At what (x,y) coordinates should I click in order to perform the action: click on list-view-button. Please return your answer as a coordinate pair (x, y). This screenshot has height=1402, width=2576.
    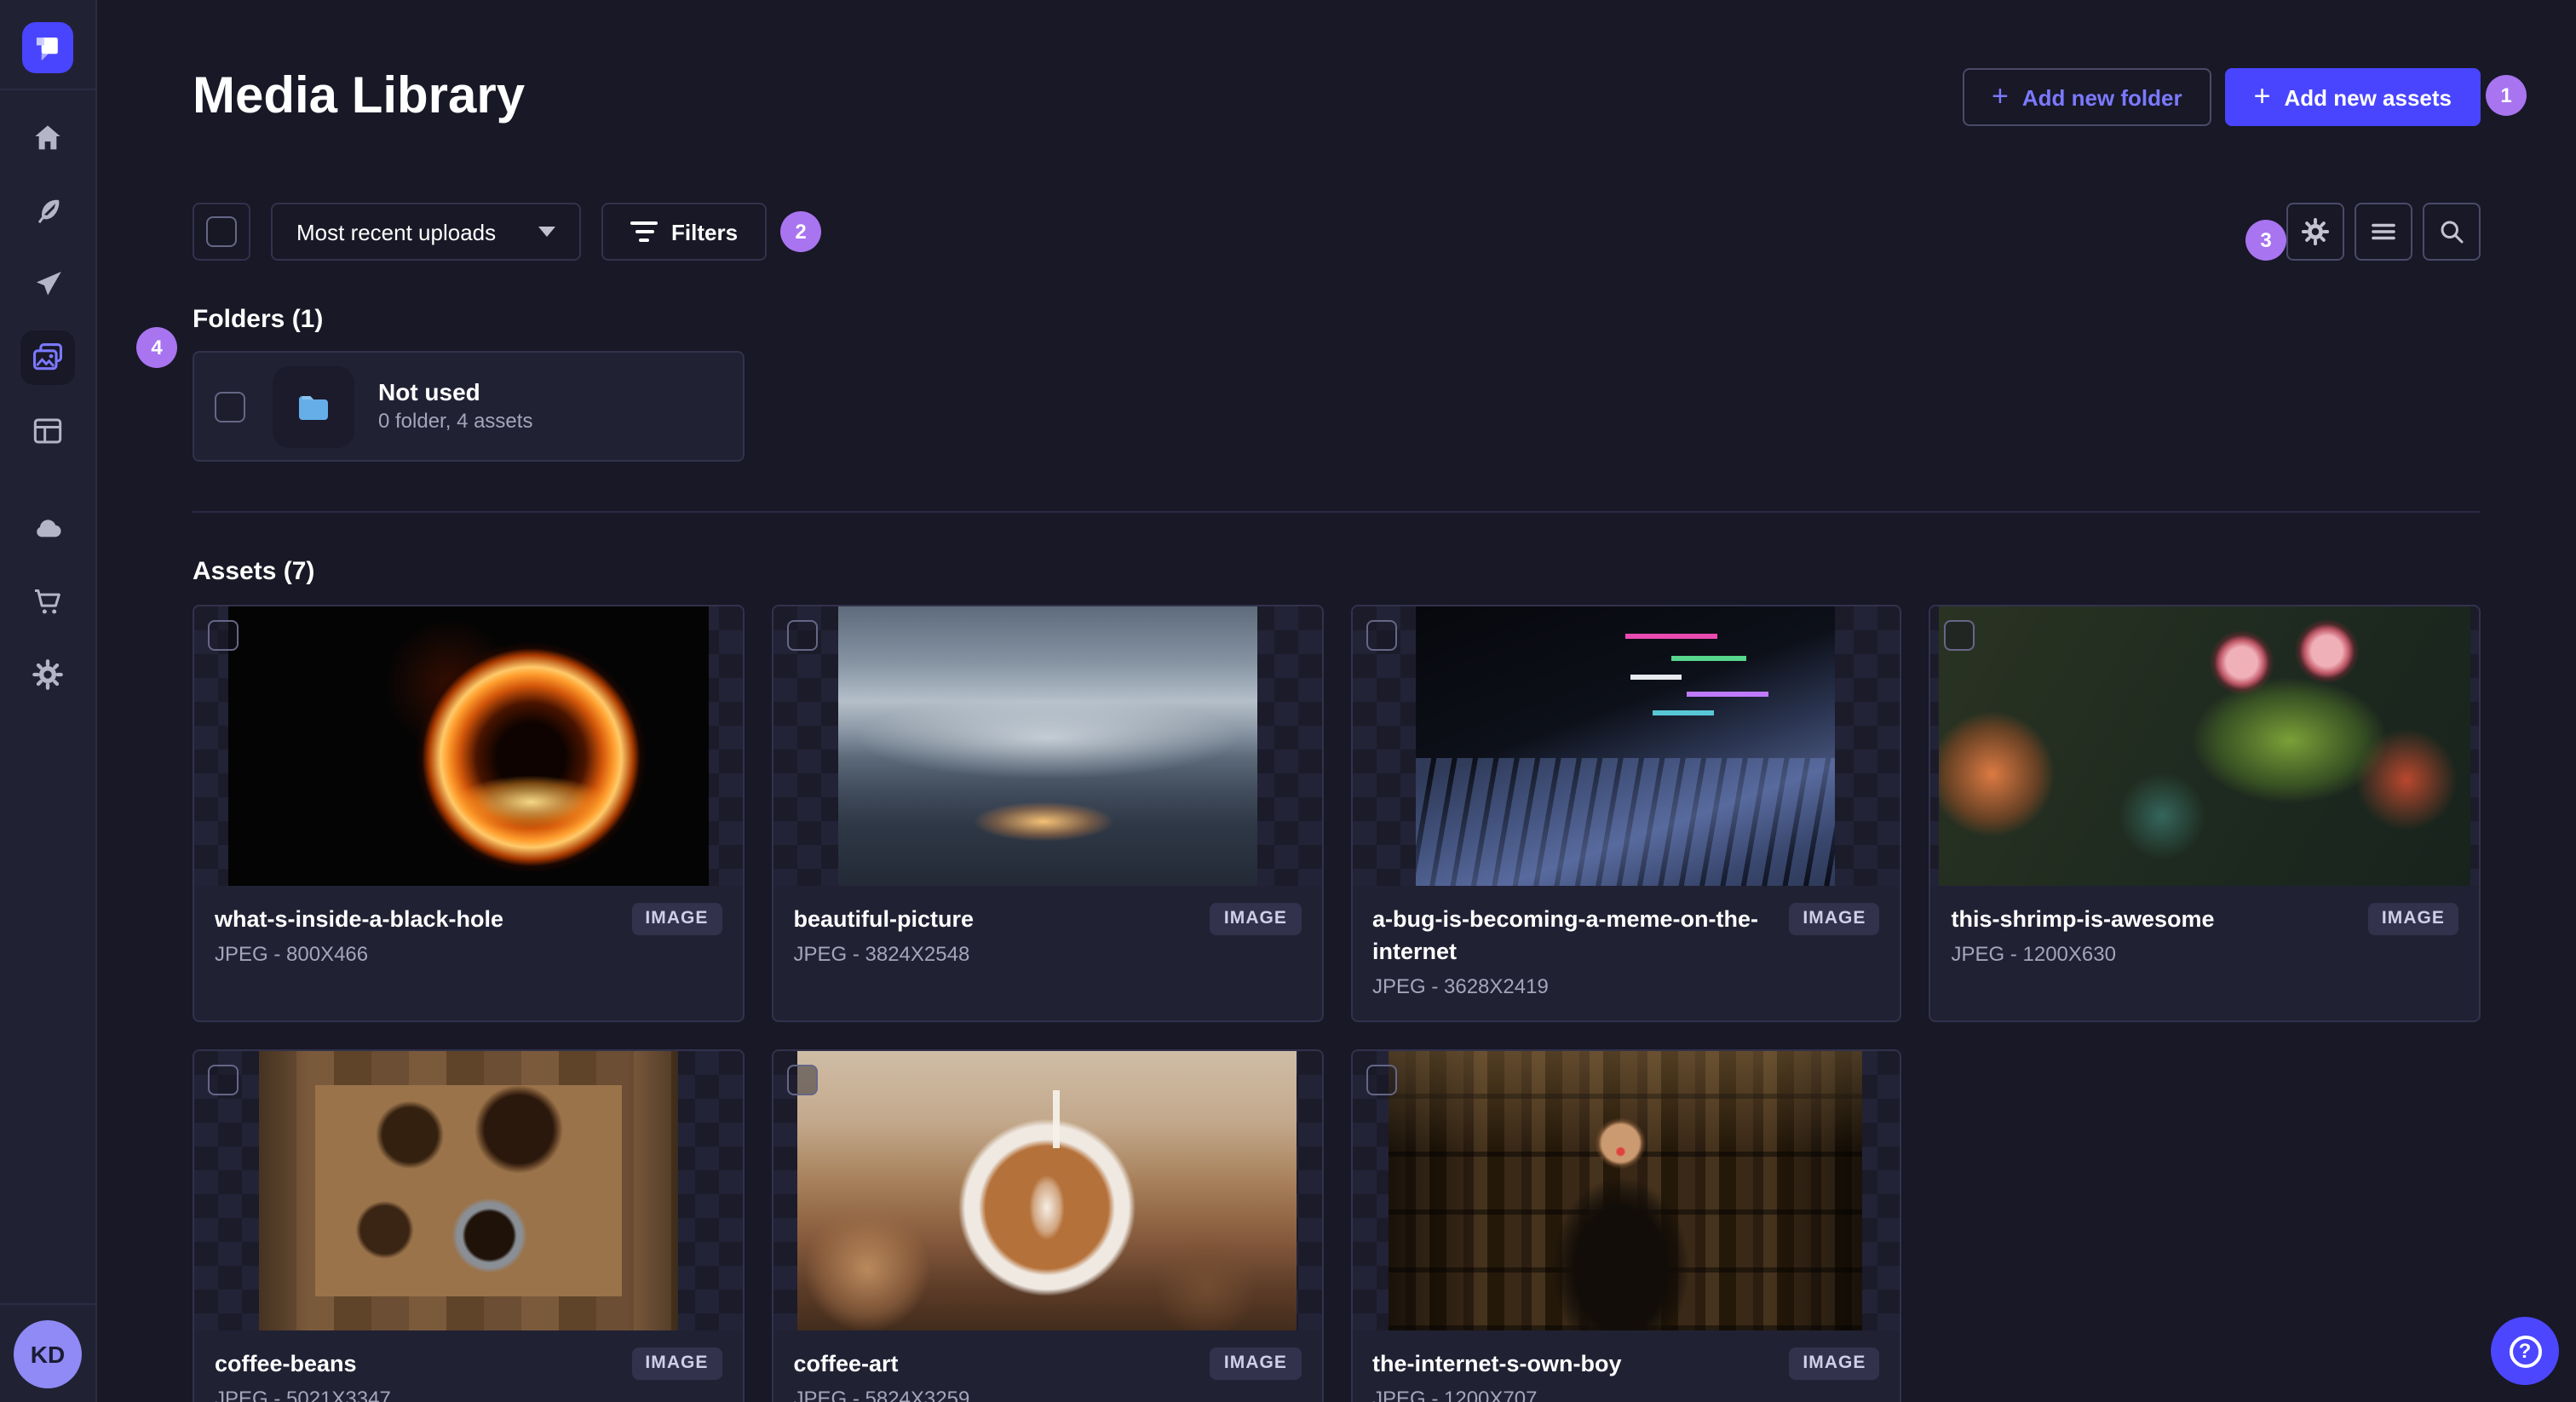
    Looking at the image, I should click on (2383, 232).